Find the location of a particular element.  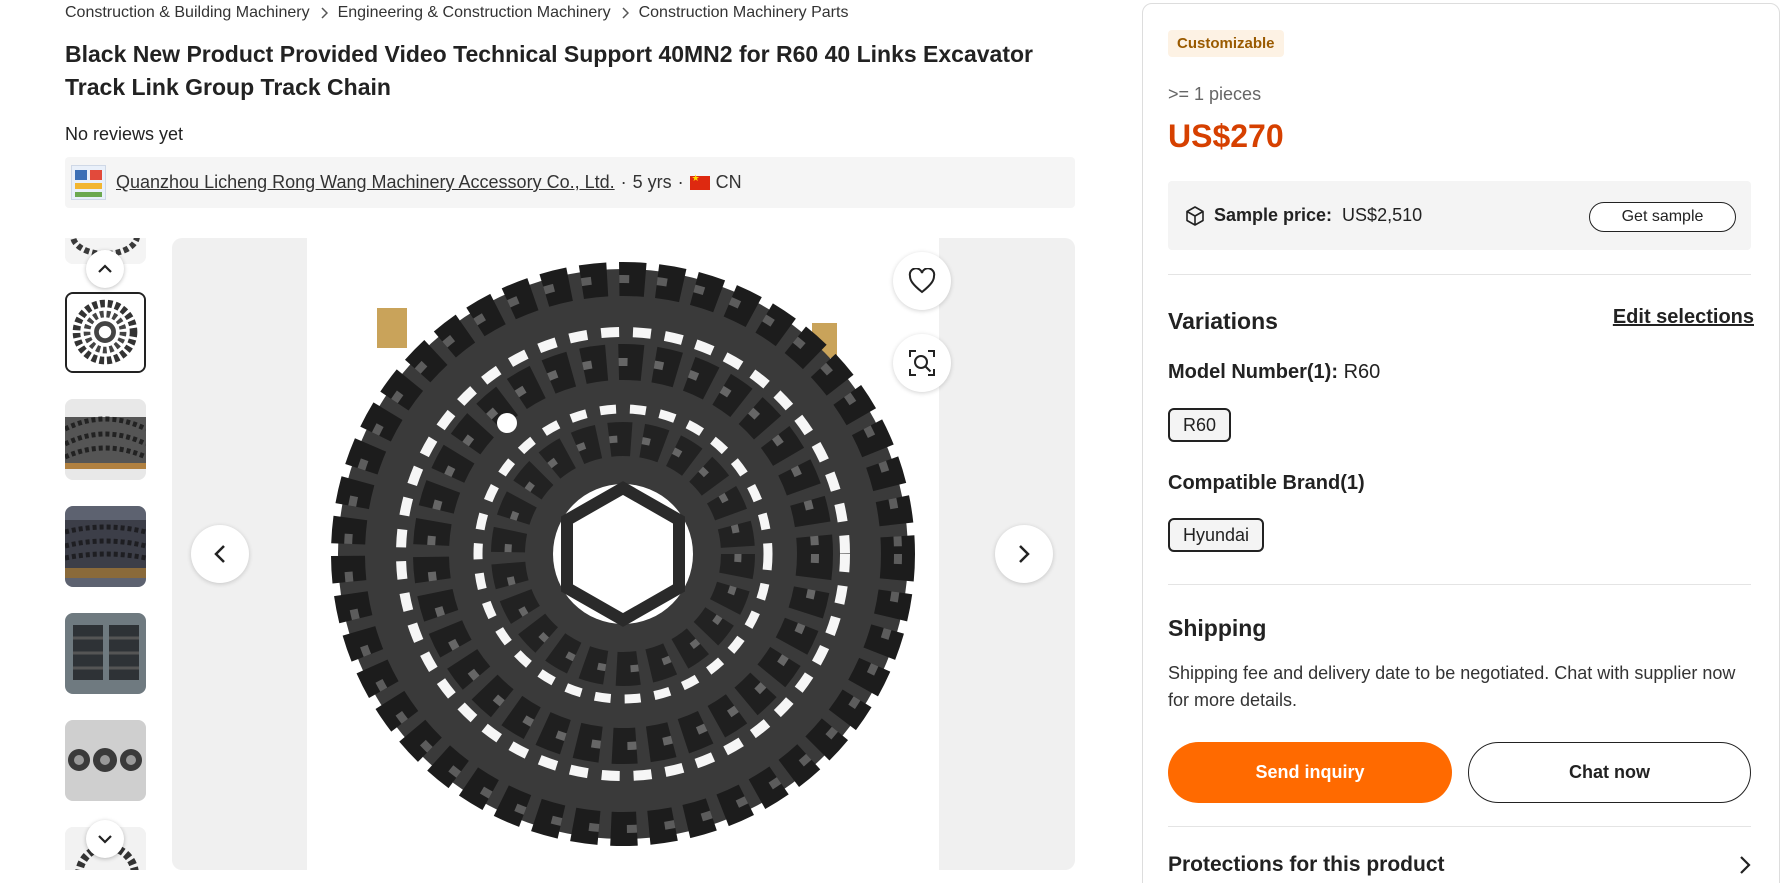

thumbnails-scroll-down-button is located at coordinates (105, 839).